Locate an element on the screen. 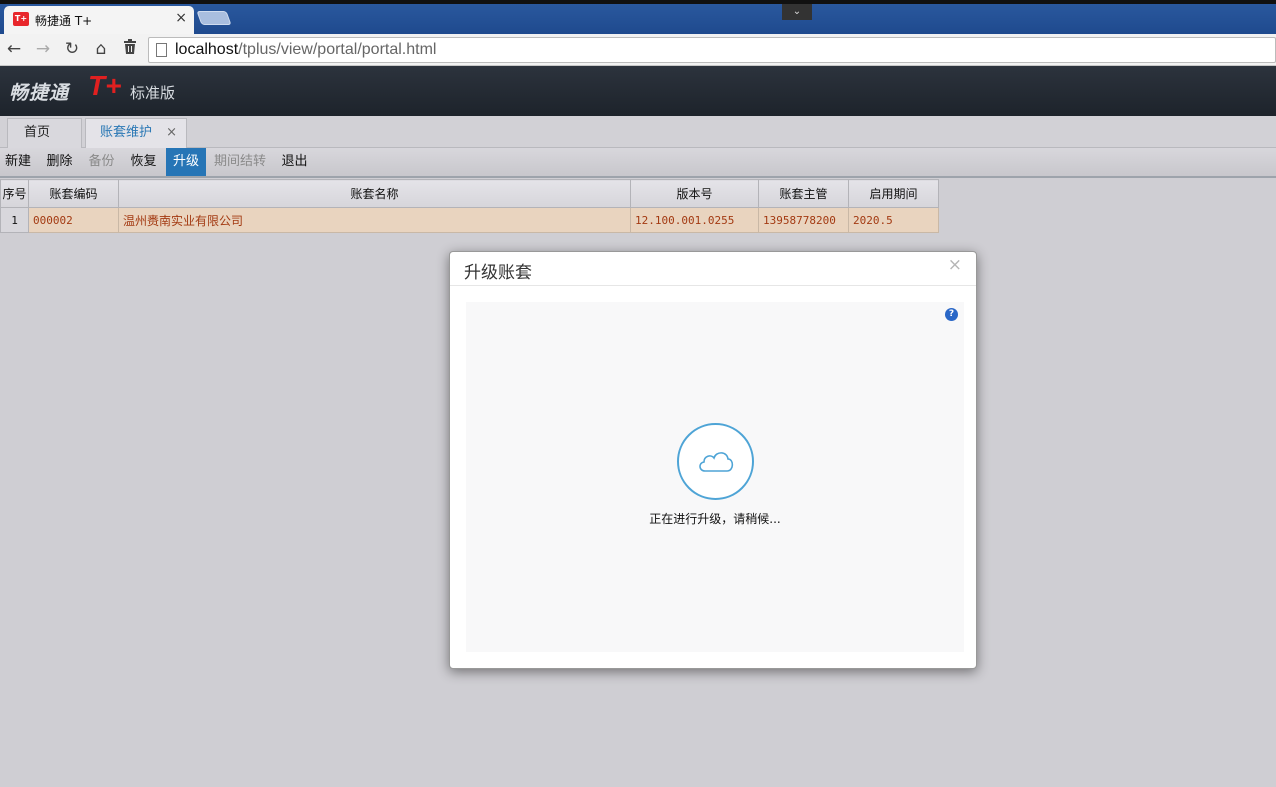  upgrade-button: 升级 is located at coordinates (186, 162).